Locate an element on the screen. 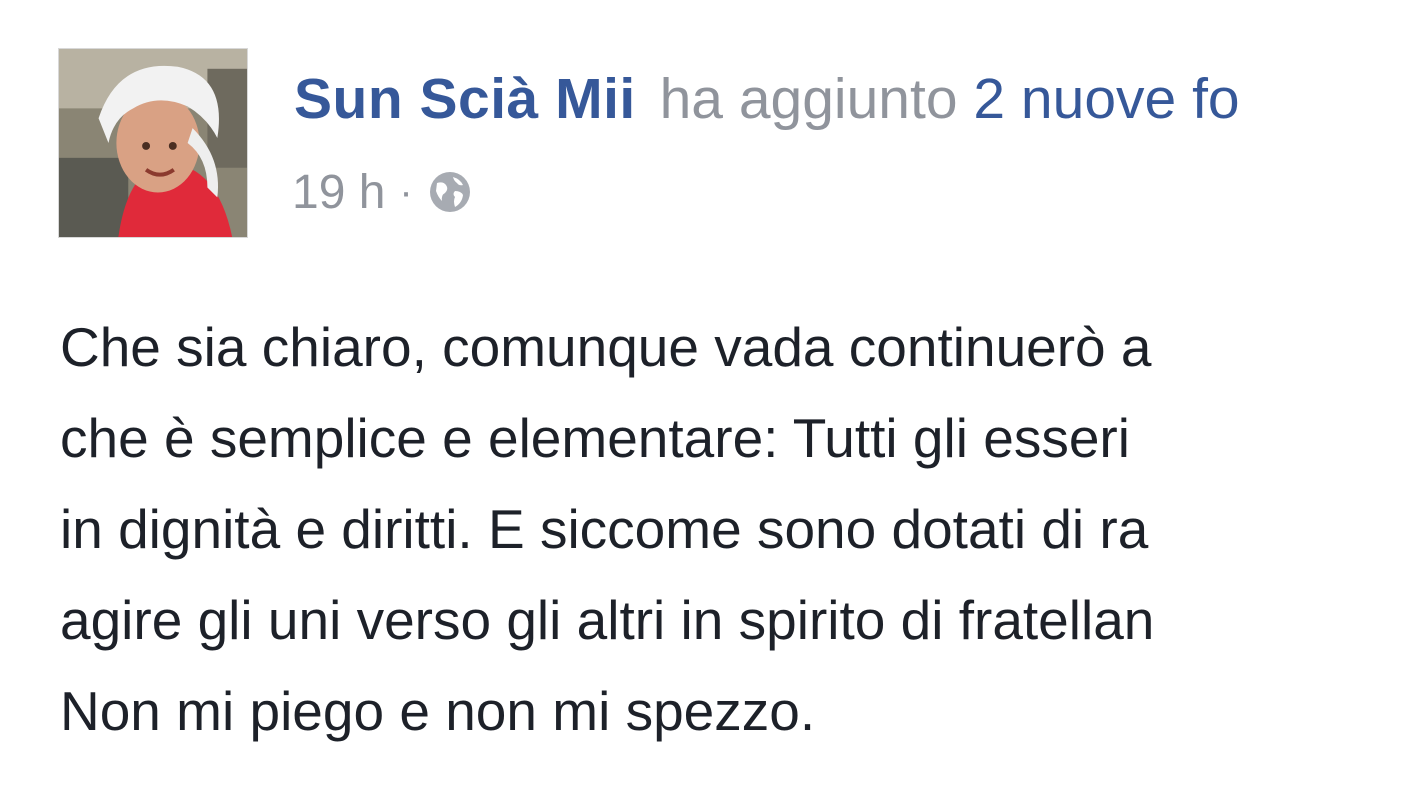 The height and width of the screenshot is (792, 1408). globe-icon is located at coordinates (450, 192).